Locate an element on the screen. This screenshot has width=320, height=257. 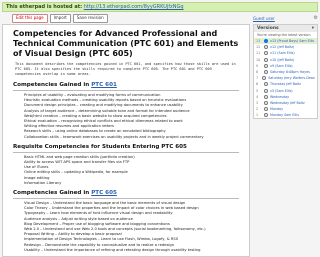
revision-number: 9 is located at coordinates (257, 65).